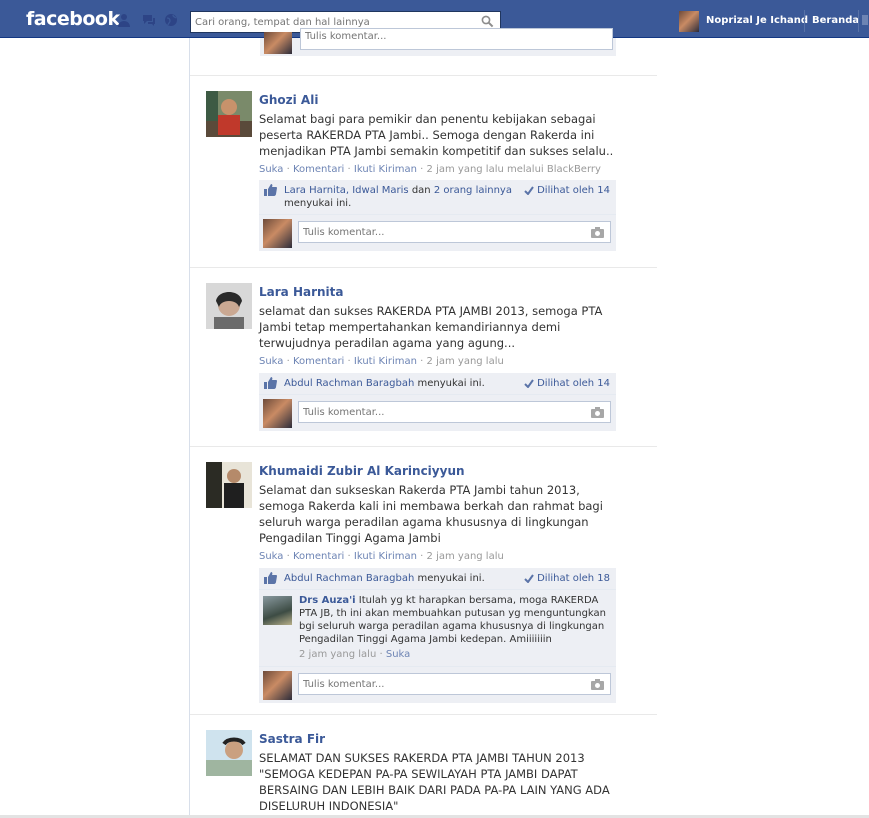  Describe the element at coordinates (573, 578) in the screenshot. I see `seen-by-count: Dilihat oleh 18` at that location.